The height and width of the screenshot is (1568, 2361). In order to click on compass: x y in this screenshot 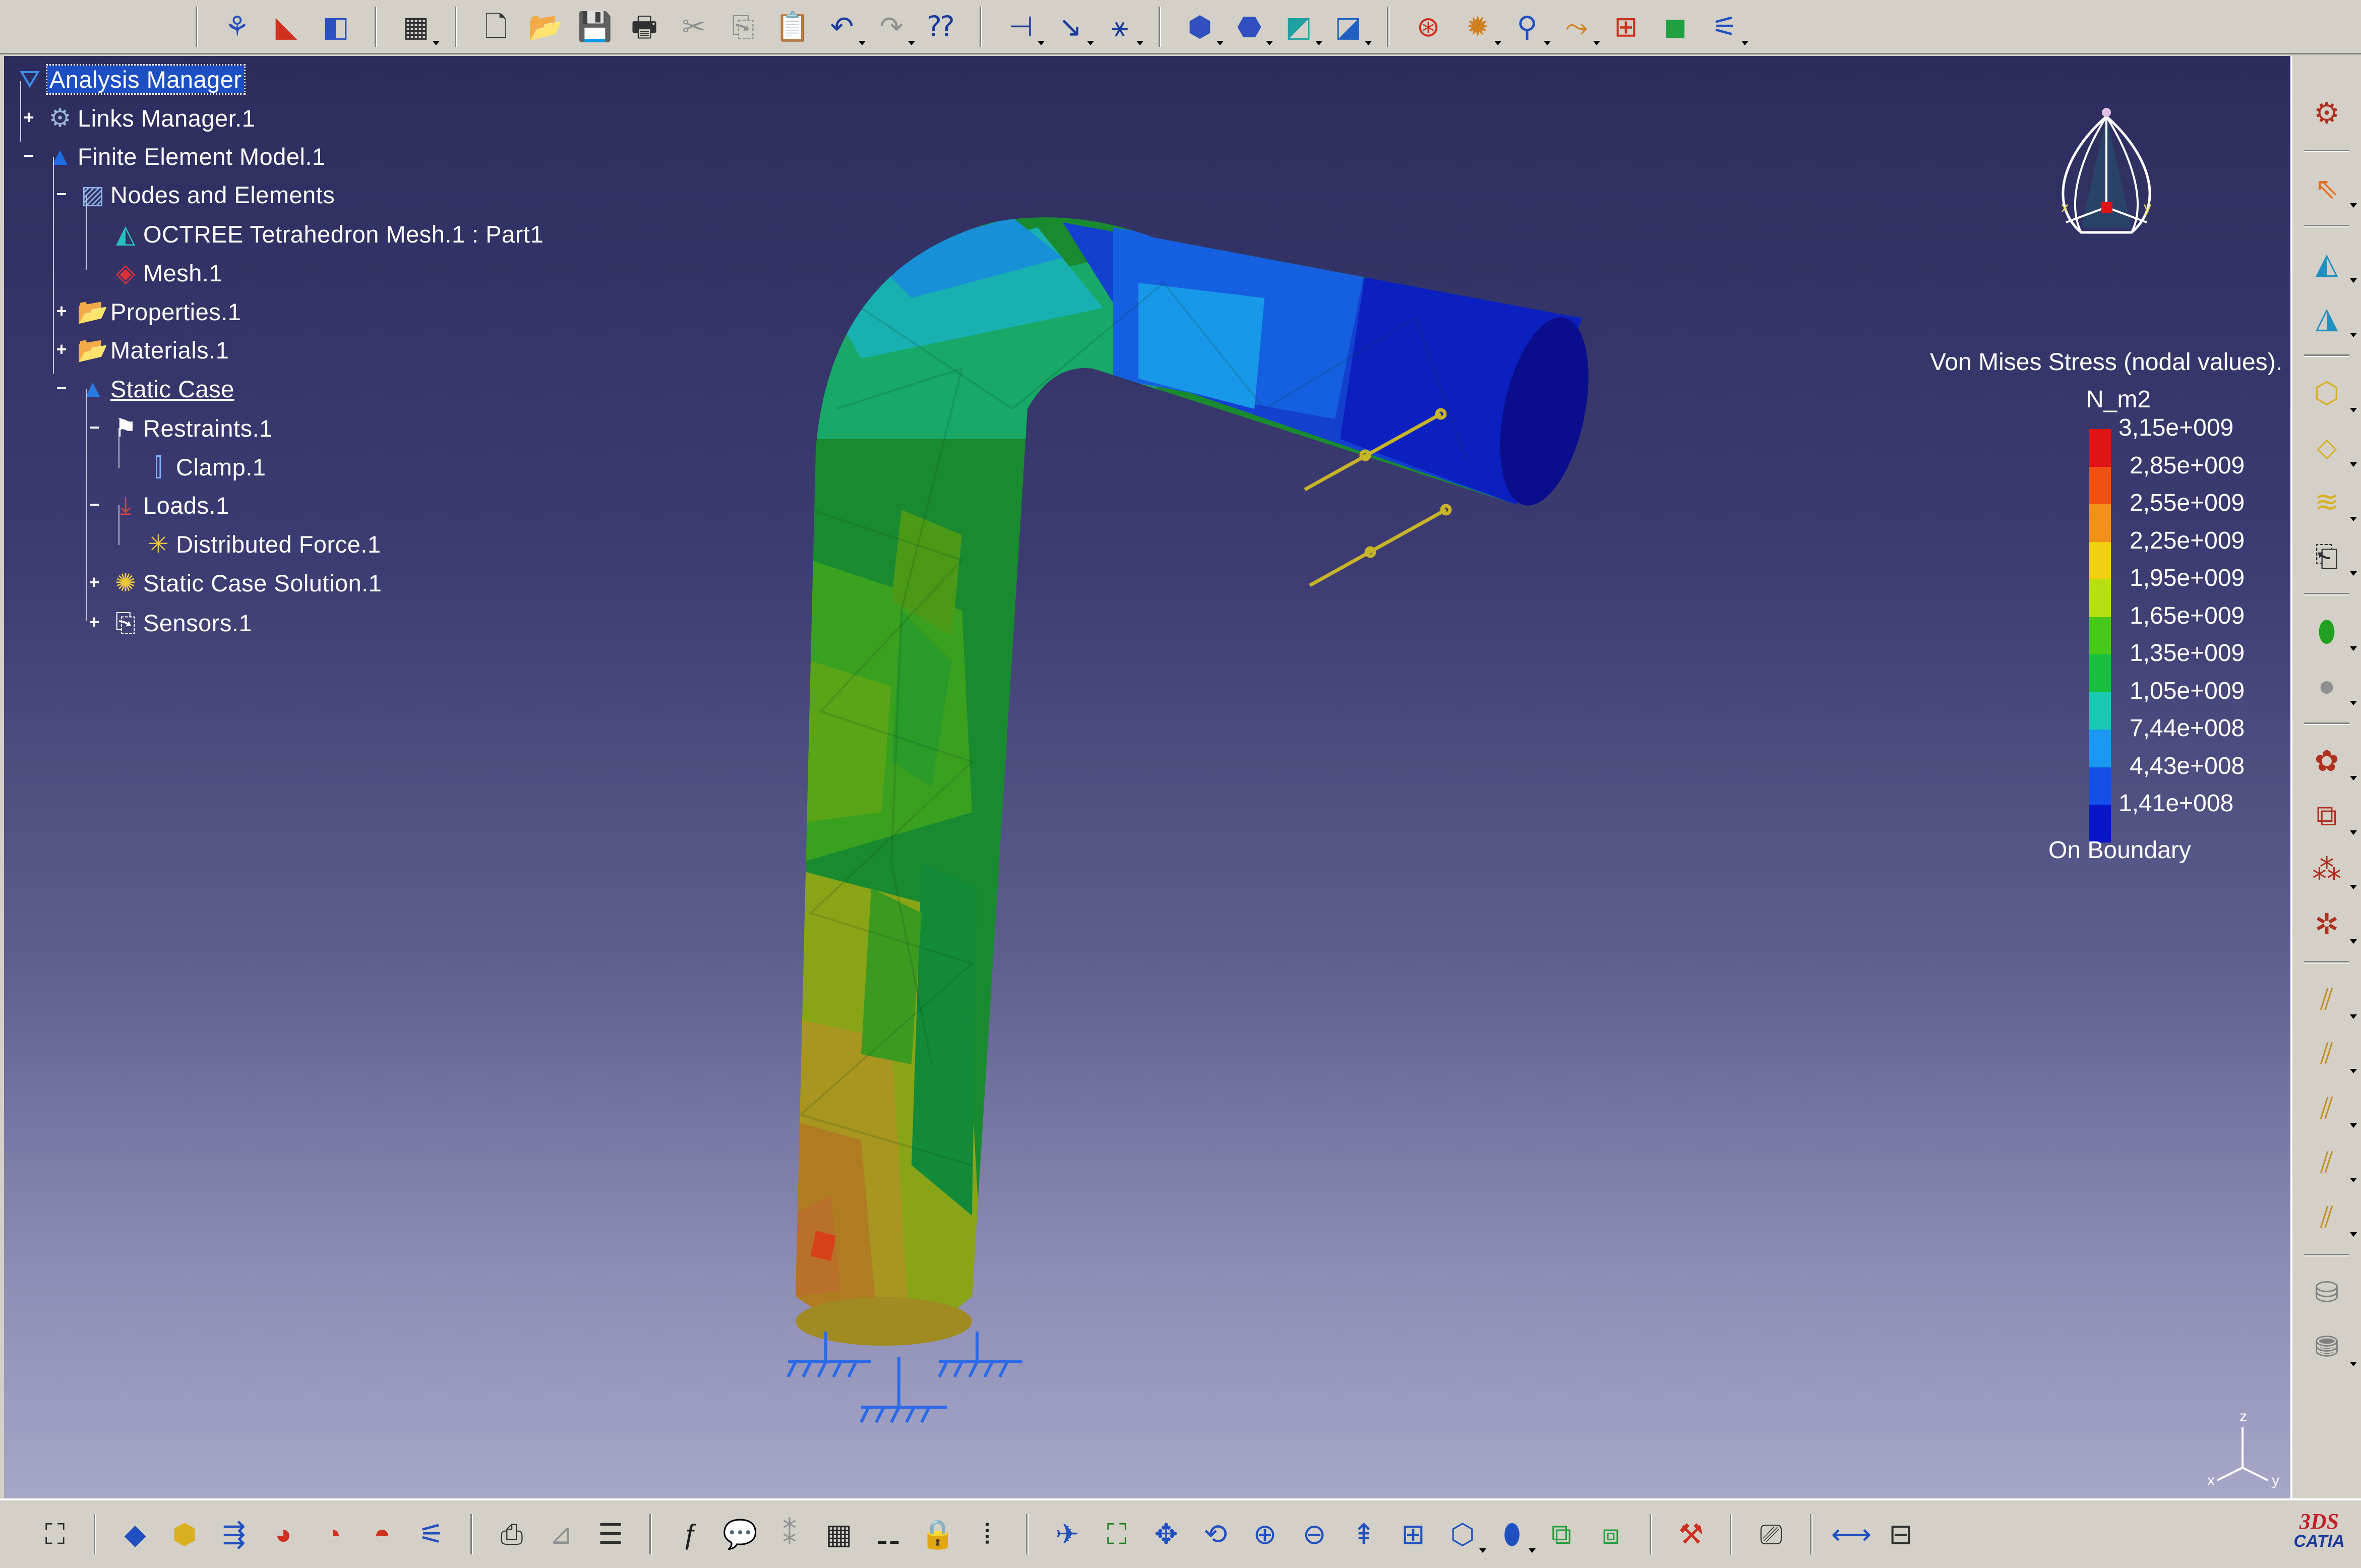, I will do `click(2106, 177)`.